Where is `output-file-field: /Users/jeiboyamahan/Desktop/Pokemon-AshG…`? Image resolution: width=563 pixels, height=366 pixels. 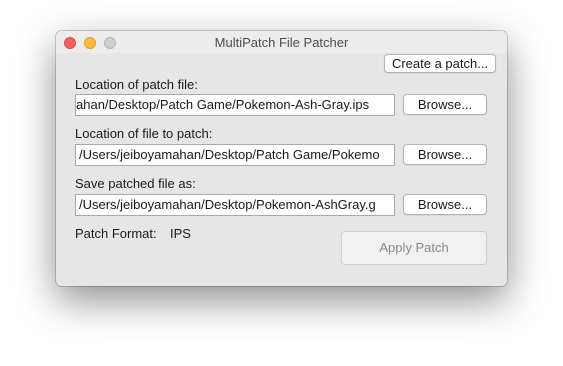 output-file-field: /Users/jeiboyamahan/Desktop/Pokemon-AshG… is located at coordinates (235, 205).